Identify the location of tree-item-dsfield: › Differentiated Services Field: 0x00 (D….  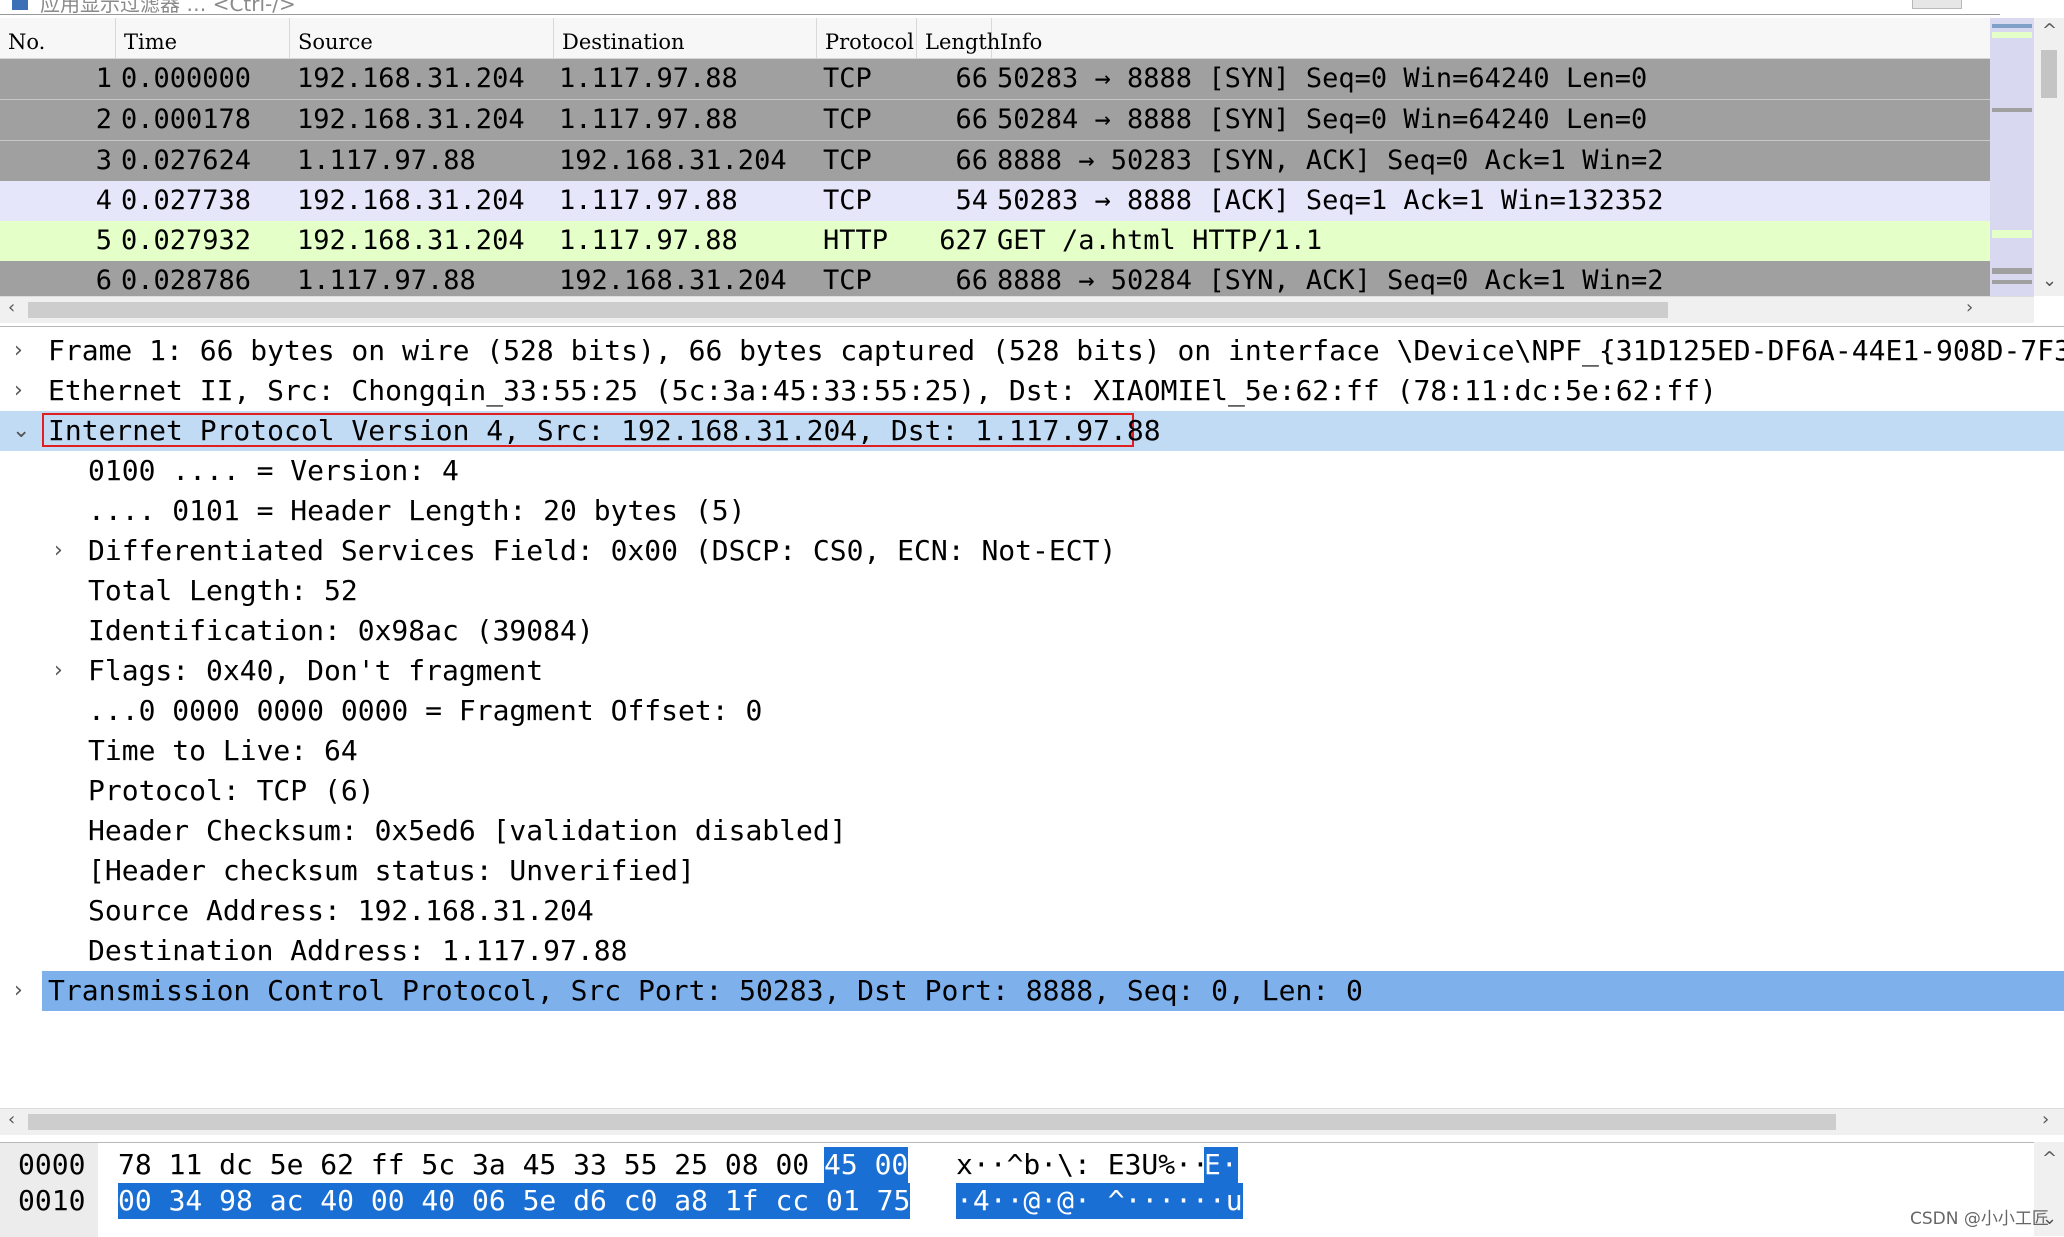
(1032, 551).